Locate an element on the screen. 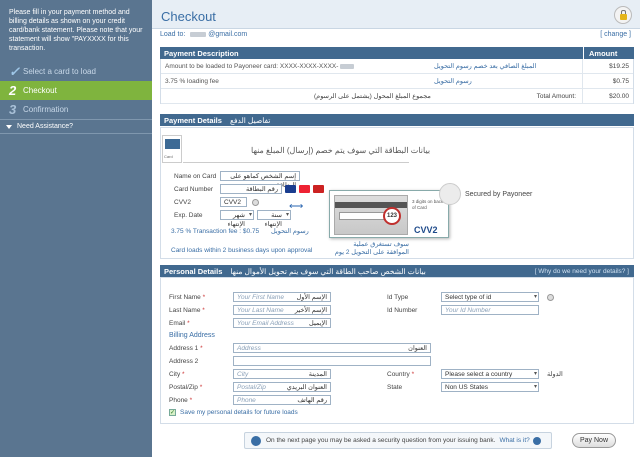  load-email: @gmail.com is located at coordinates (228, 34).